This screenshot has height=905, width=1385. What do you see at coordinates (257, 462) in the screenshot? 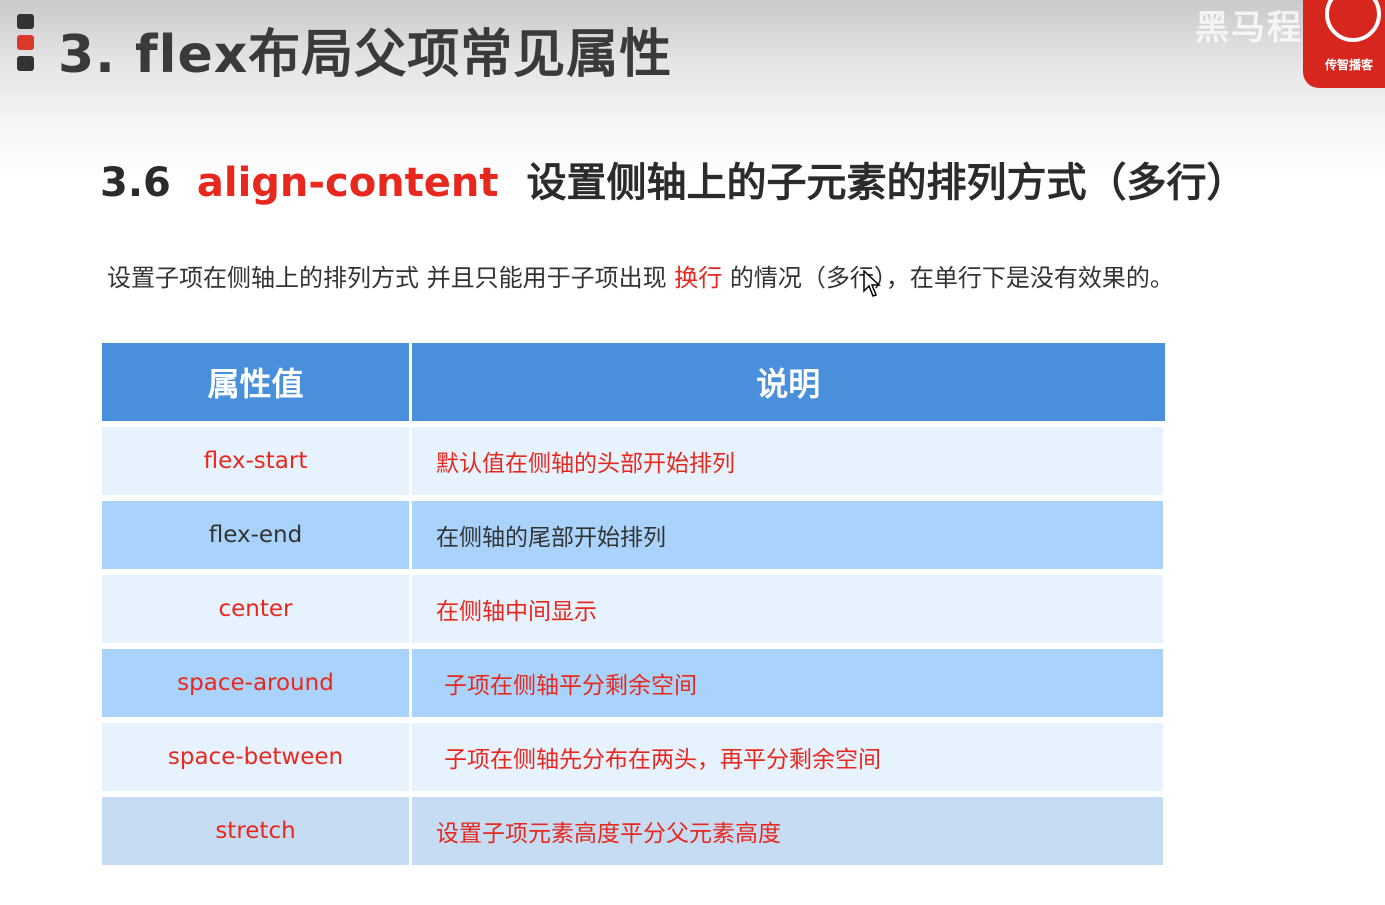
I see `property-value: flex-start` at bounding box center [257, 462].